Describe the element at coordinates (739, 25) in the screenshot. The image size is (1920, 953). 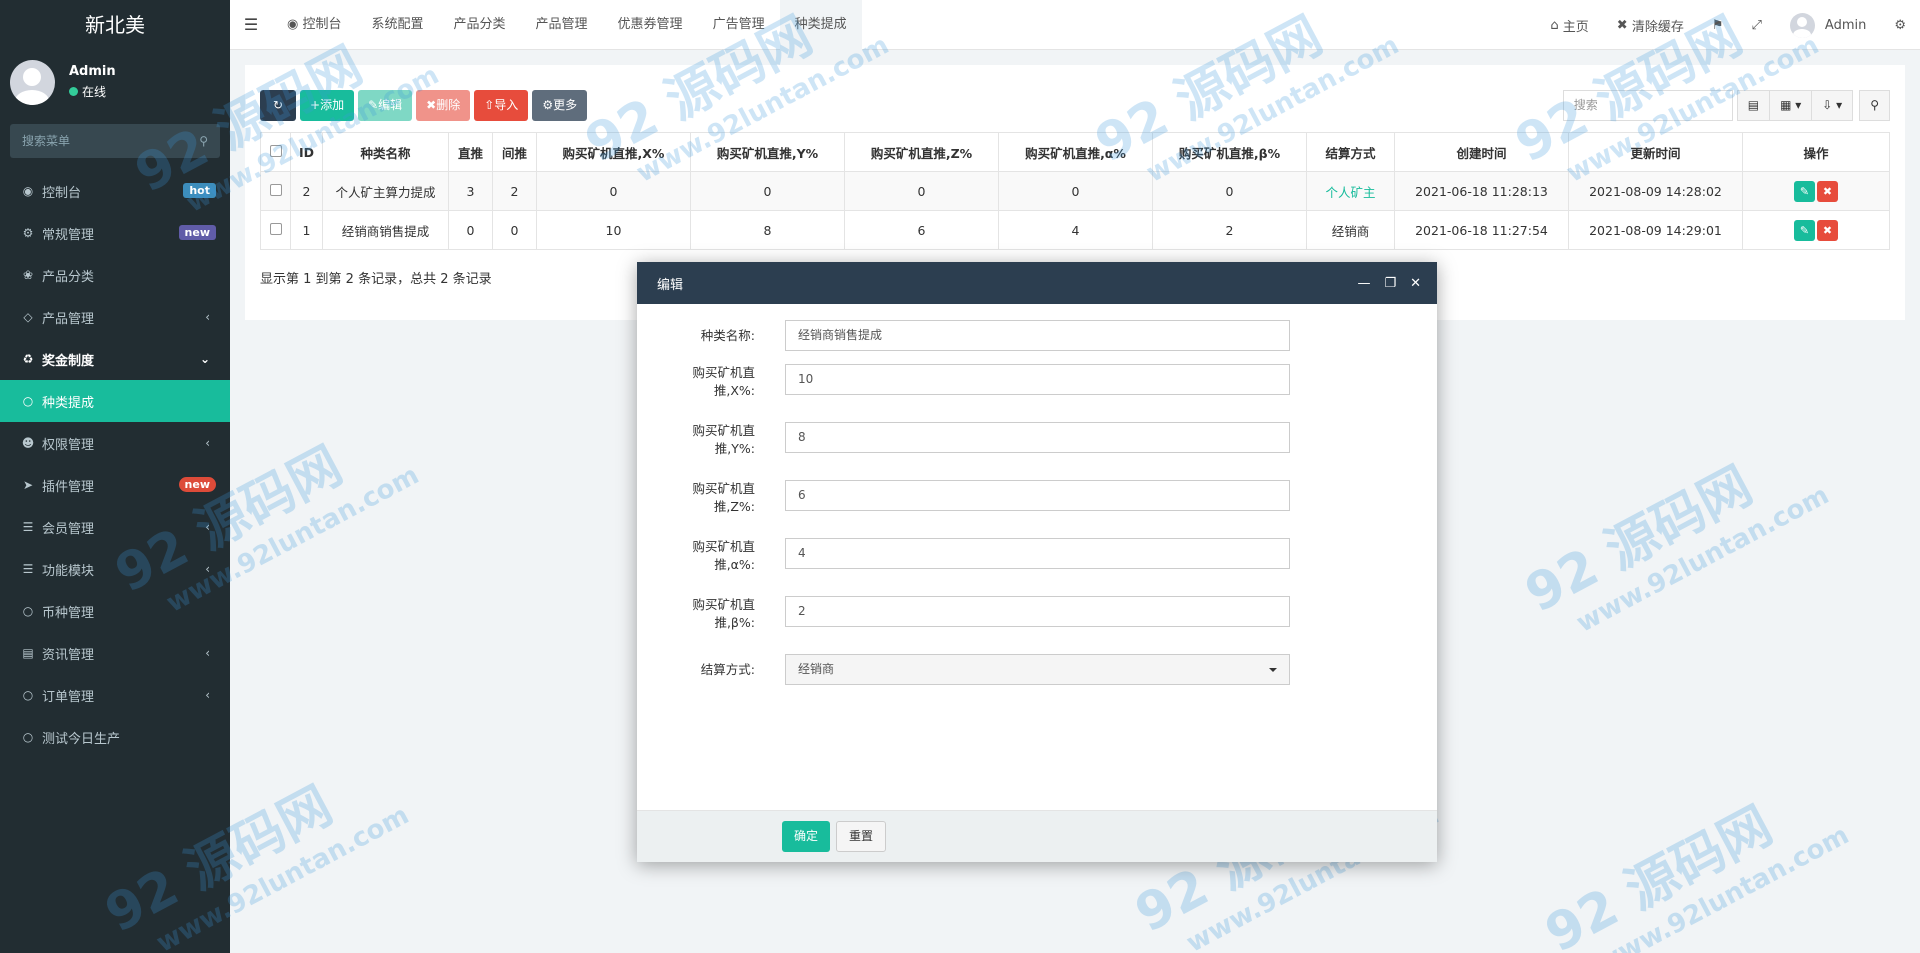
I see `tab-ad: 广告管理` at that location.